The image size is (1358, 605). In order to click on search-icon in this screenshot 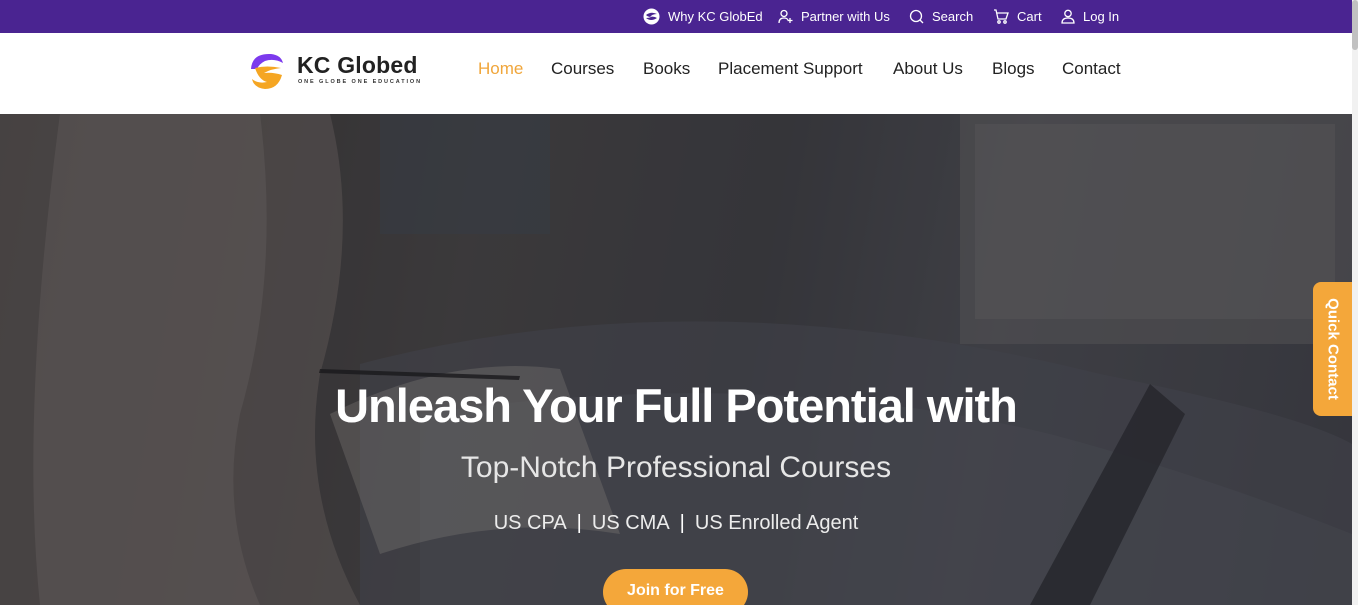, I will do `click(916, 16)`.